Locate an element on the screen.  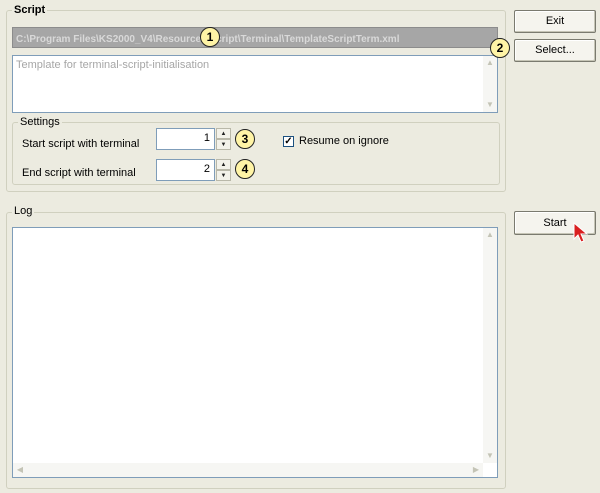
end-script-input: 2 is located at coordinates (185, 170).